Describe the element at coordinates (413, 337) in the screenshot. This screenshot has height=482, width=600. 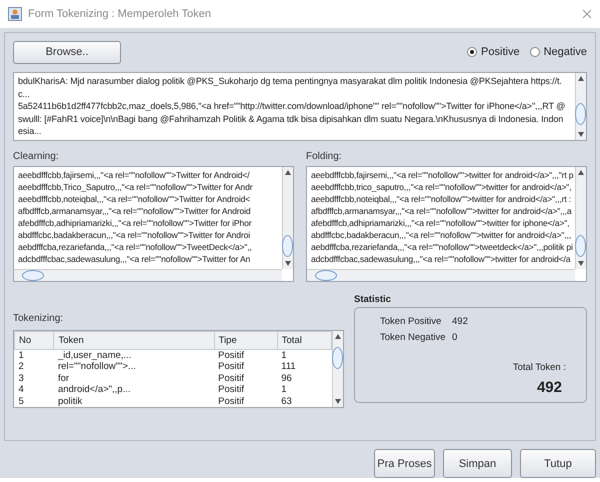
I see `stat-label: Token Negative` at that location.